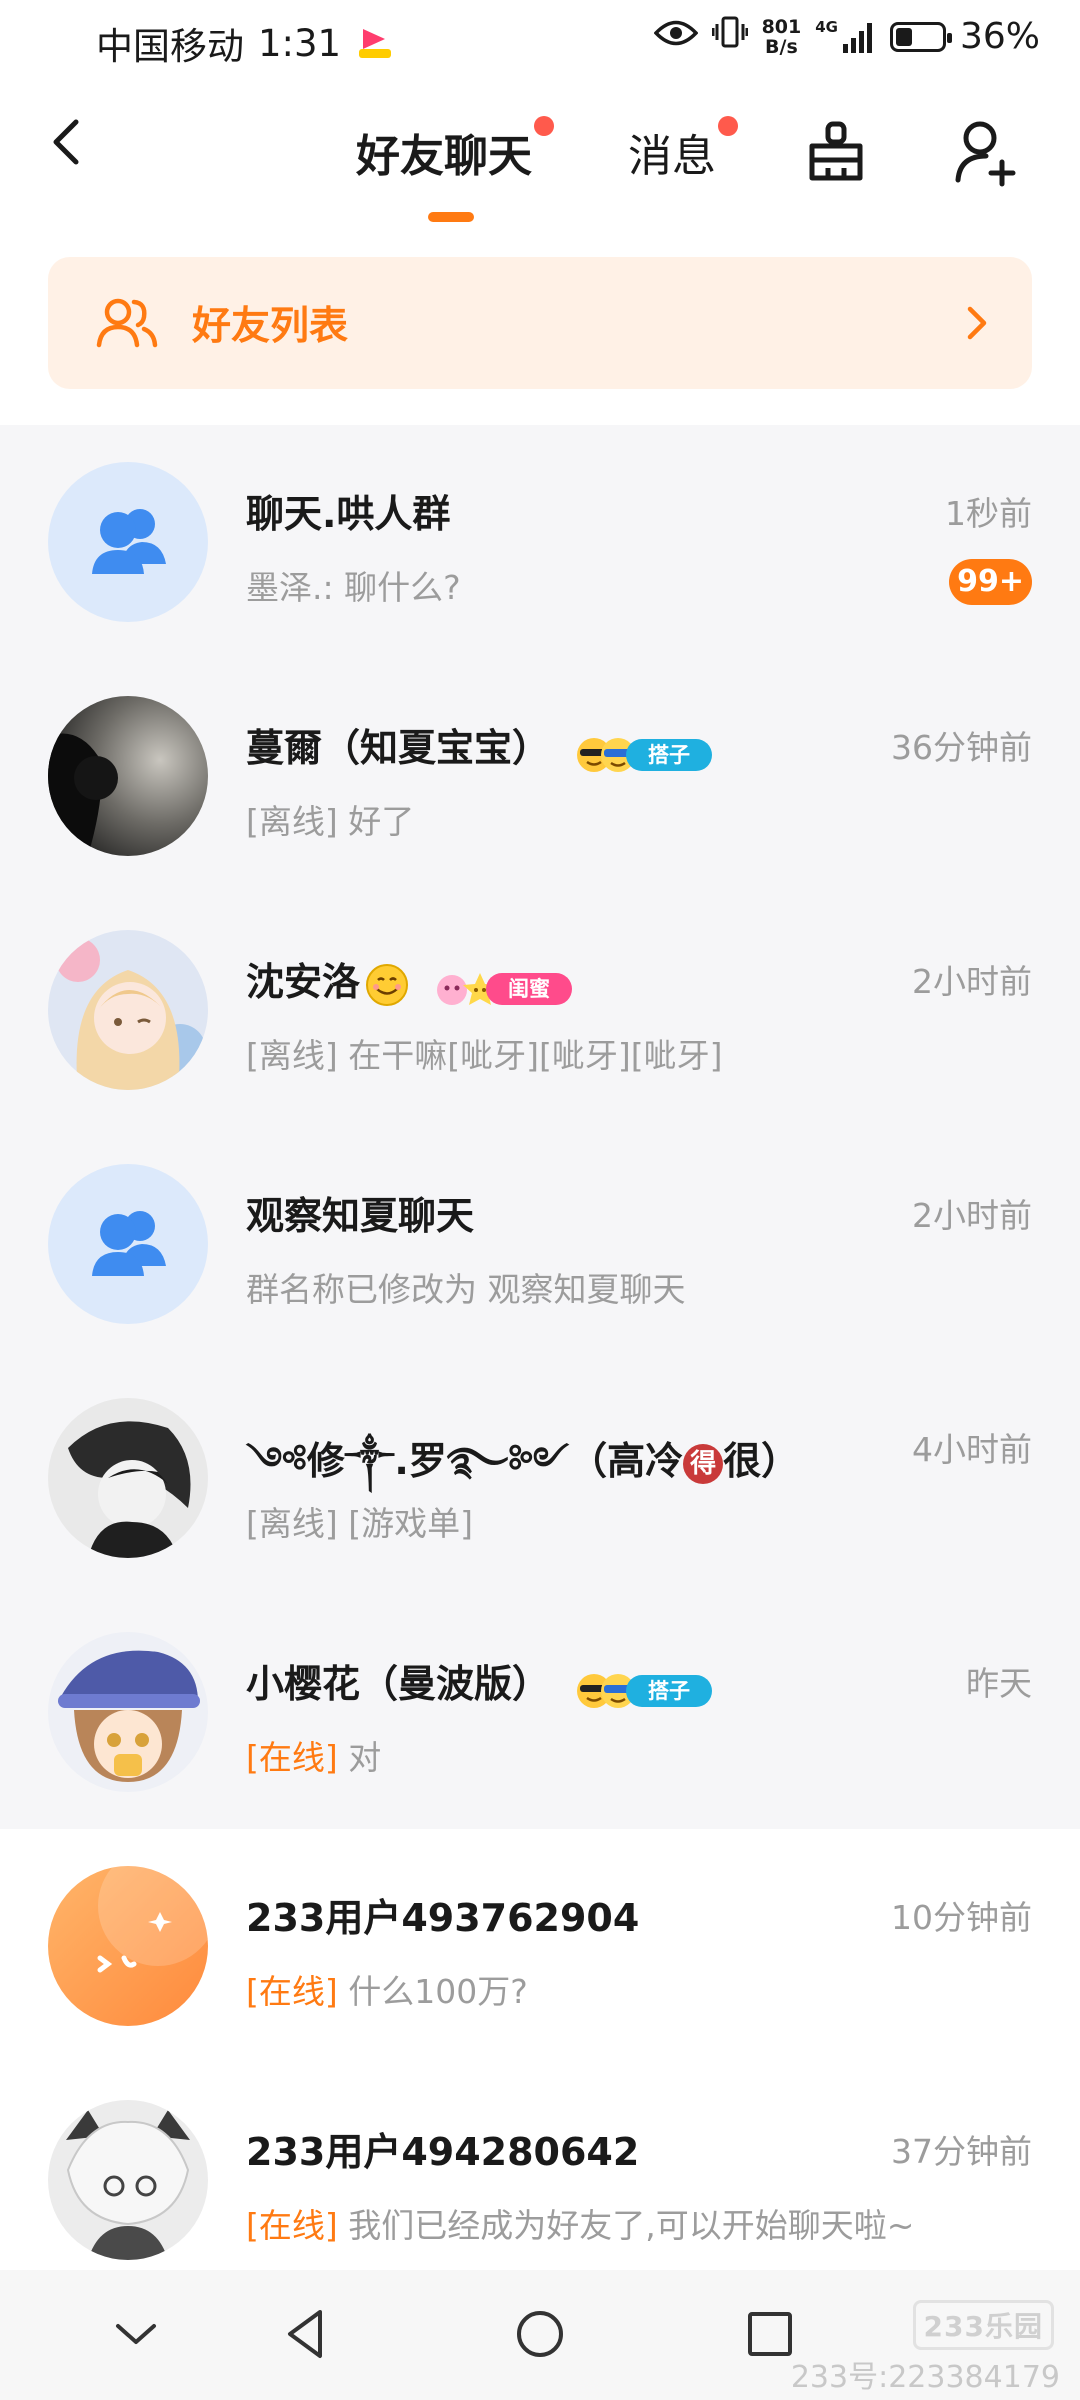 Image resolution: width=1080 pixels, height=2400 pixels. Describe the element at coordinates (305, 2334) in the screenshot. I see `back-triangle-icon` at that location.